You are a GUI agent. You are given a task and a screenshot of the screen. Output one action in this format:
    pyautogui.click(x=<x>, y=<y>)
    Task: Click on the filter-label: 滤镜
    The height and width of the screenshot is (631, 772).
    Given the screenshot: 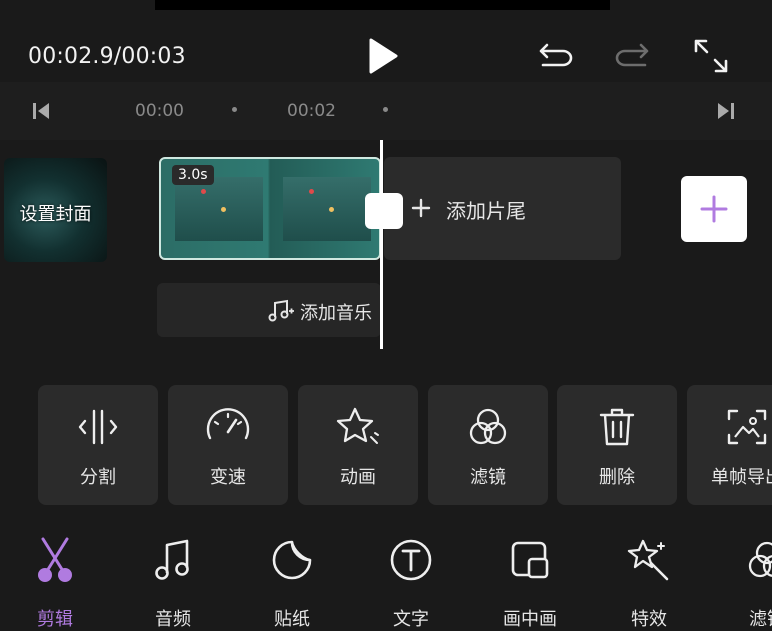 What is the action you would take?
    pyautogui.click(x=488, y=477)
    